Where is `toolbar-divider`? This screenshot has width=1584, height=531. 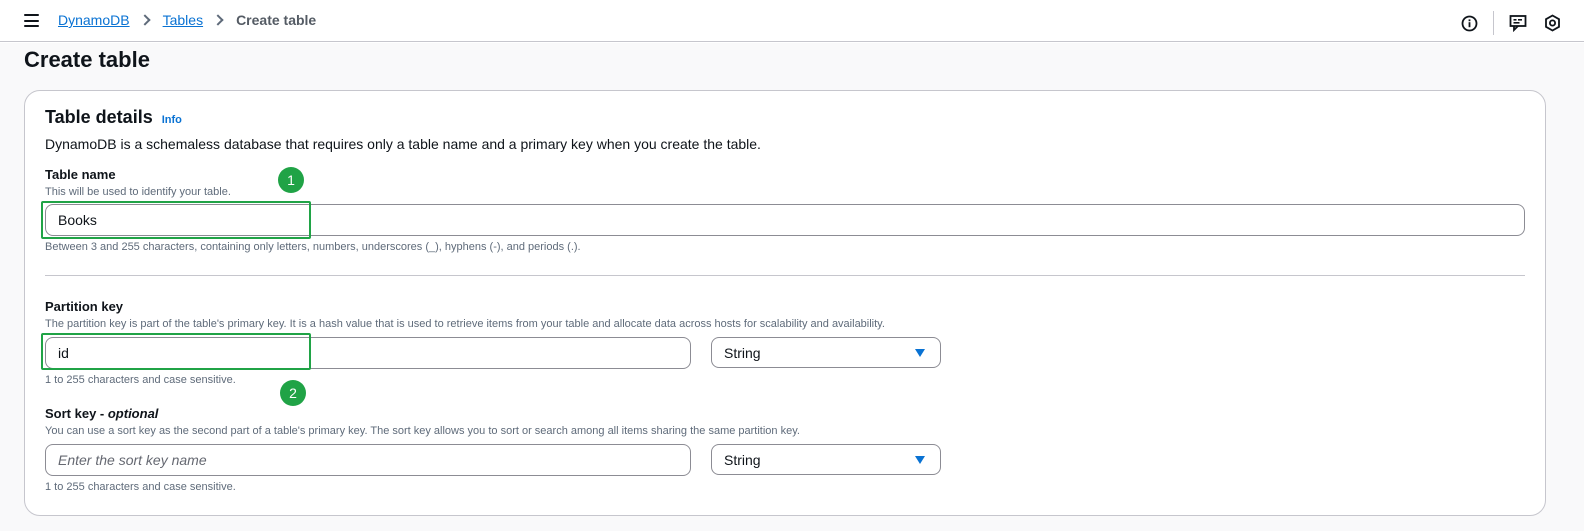 toolbar-divider is located at coordinates (1493, 23).